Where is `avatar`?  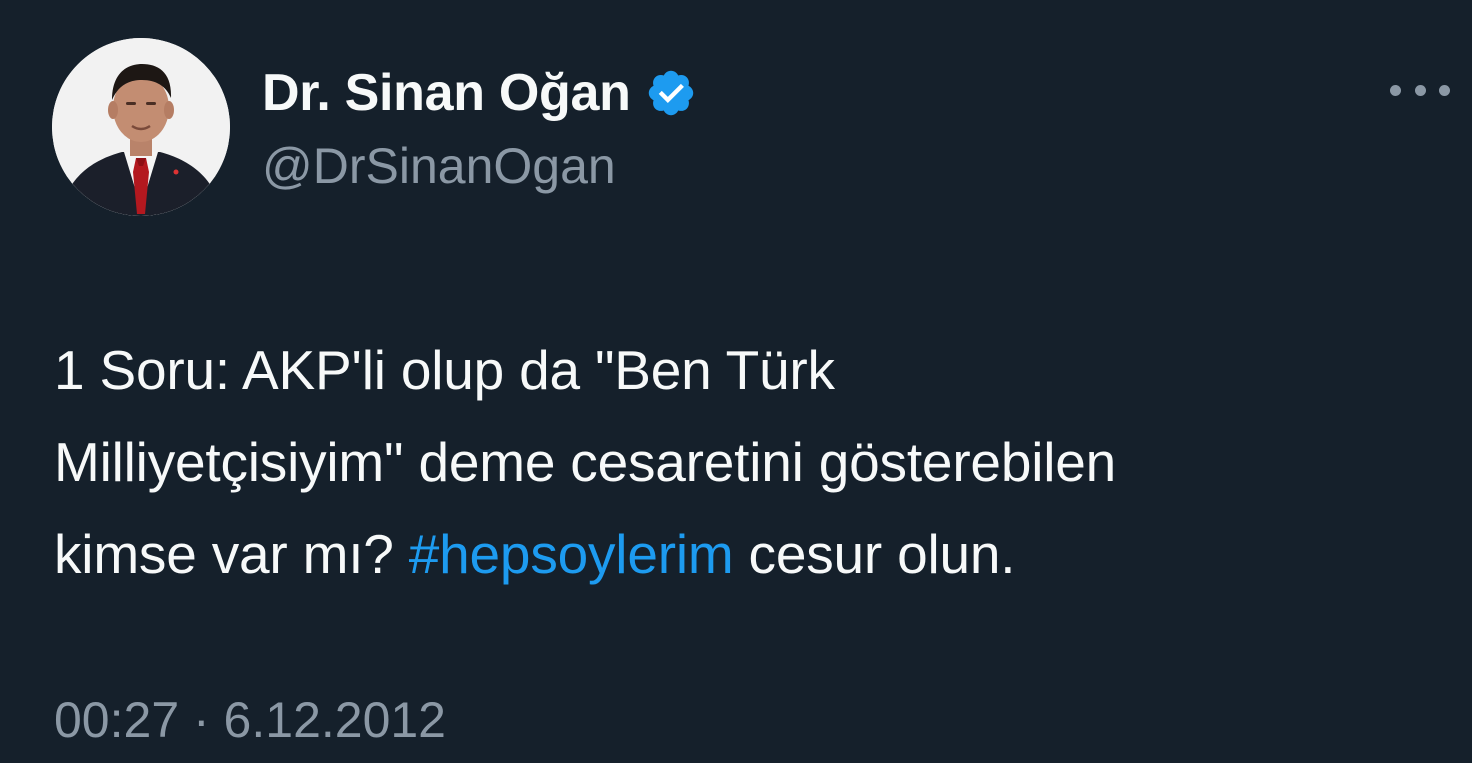 avatar is located at coordinates (141, 127).